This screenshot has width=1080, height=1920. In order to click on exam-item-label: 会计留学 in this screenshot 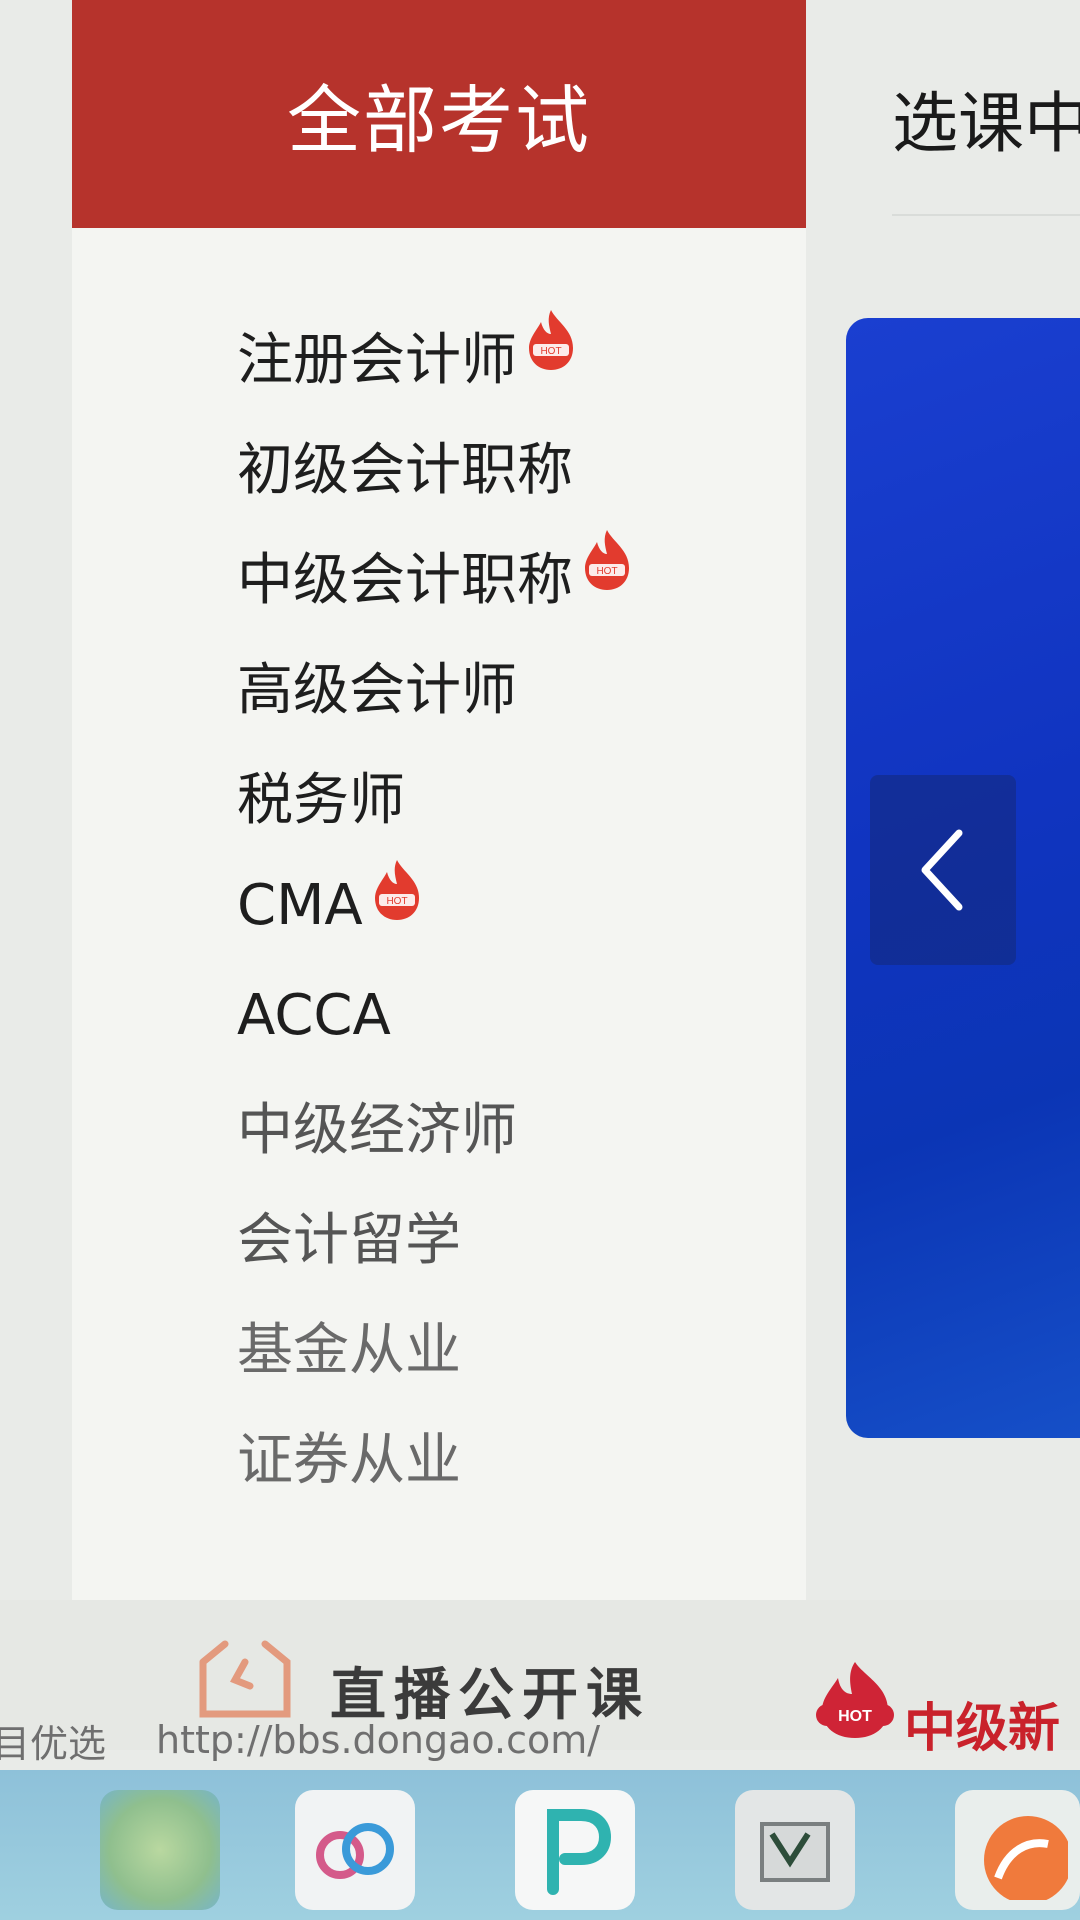, I will do `click(349, 1240)`.